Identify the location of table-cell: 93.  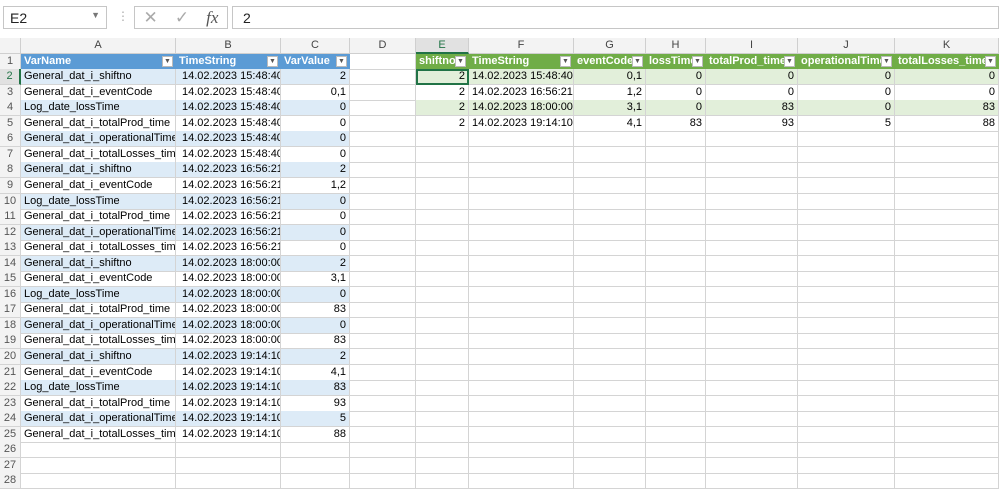
(315, 403).